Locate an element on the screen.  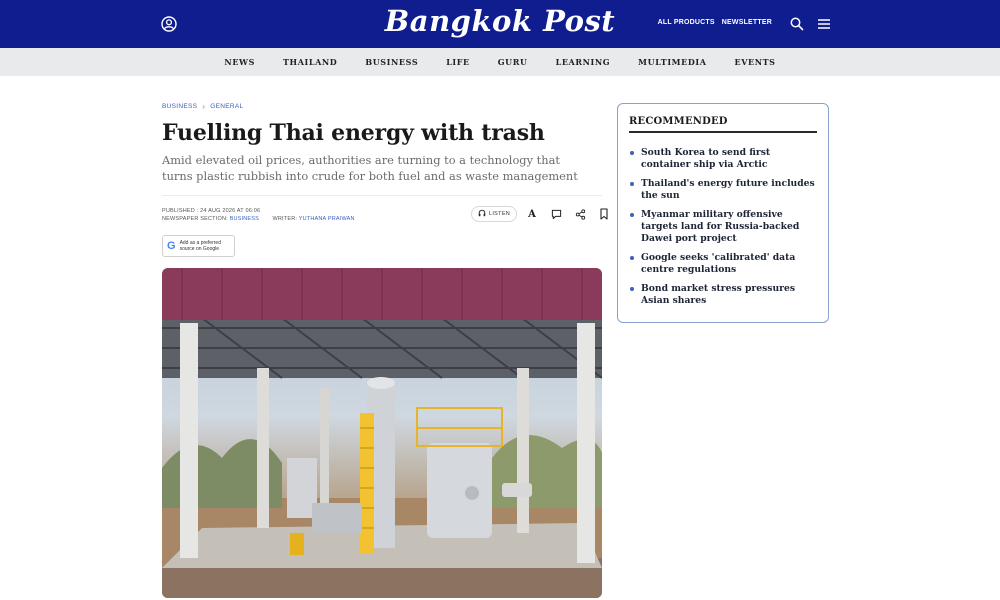
bookmark-icon is located at coordinates (604, 214).